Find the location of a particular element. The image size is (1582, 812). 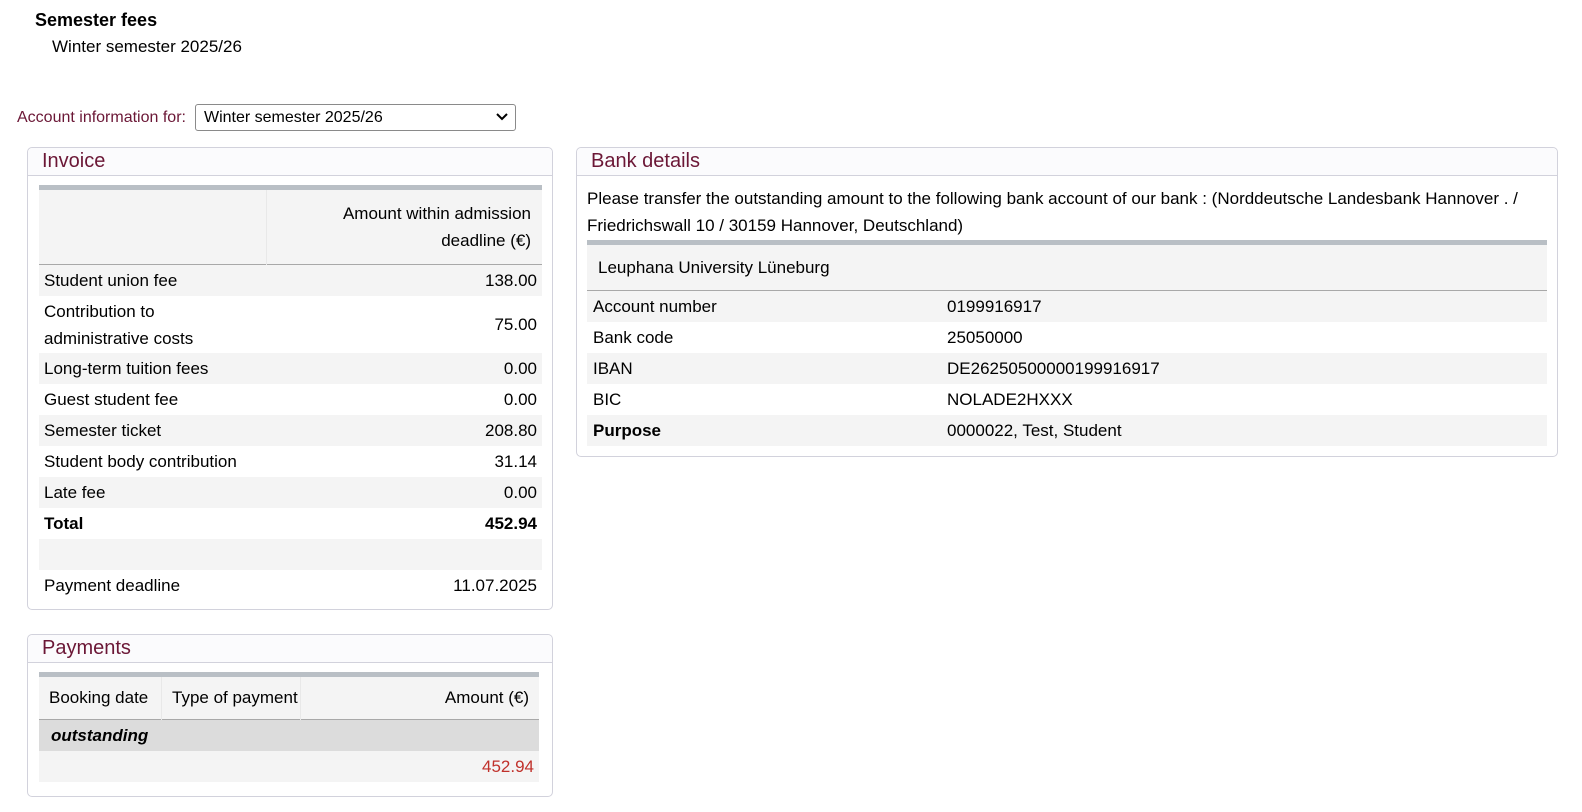

bank-row: IBAN DE26250500000199916917 is located at coordinates (1067, 368).